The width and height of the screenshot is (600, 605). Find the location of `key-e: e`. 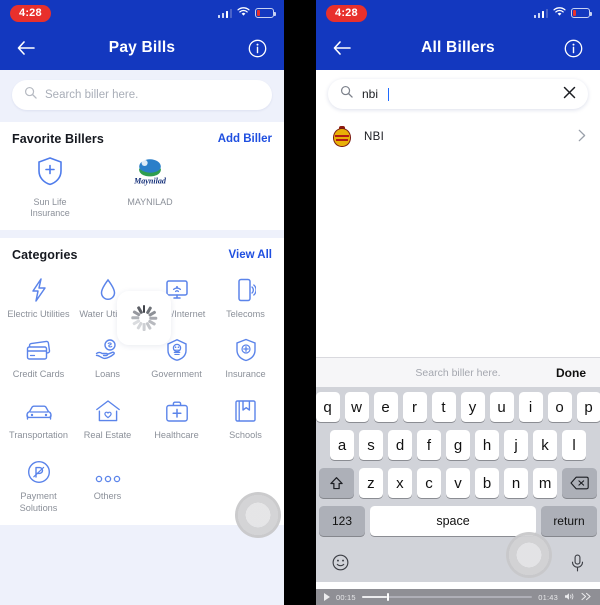

key-e: e is located at coordinates (385, 407).